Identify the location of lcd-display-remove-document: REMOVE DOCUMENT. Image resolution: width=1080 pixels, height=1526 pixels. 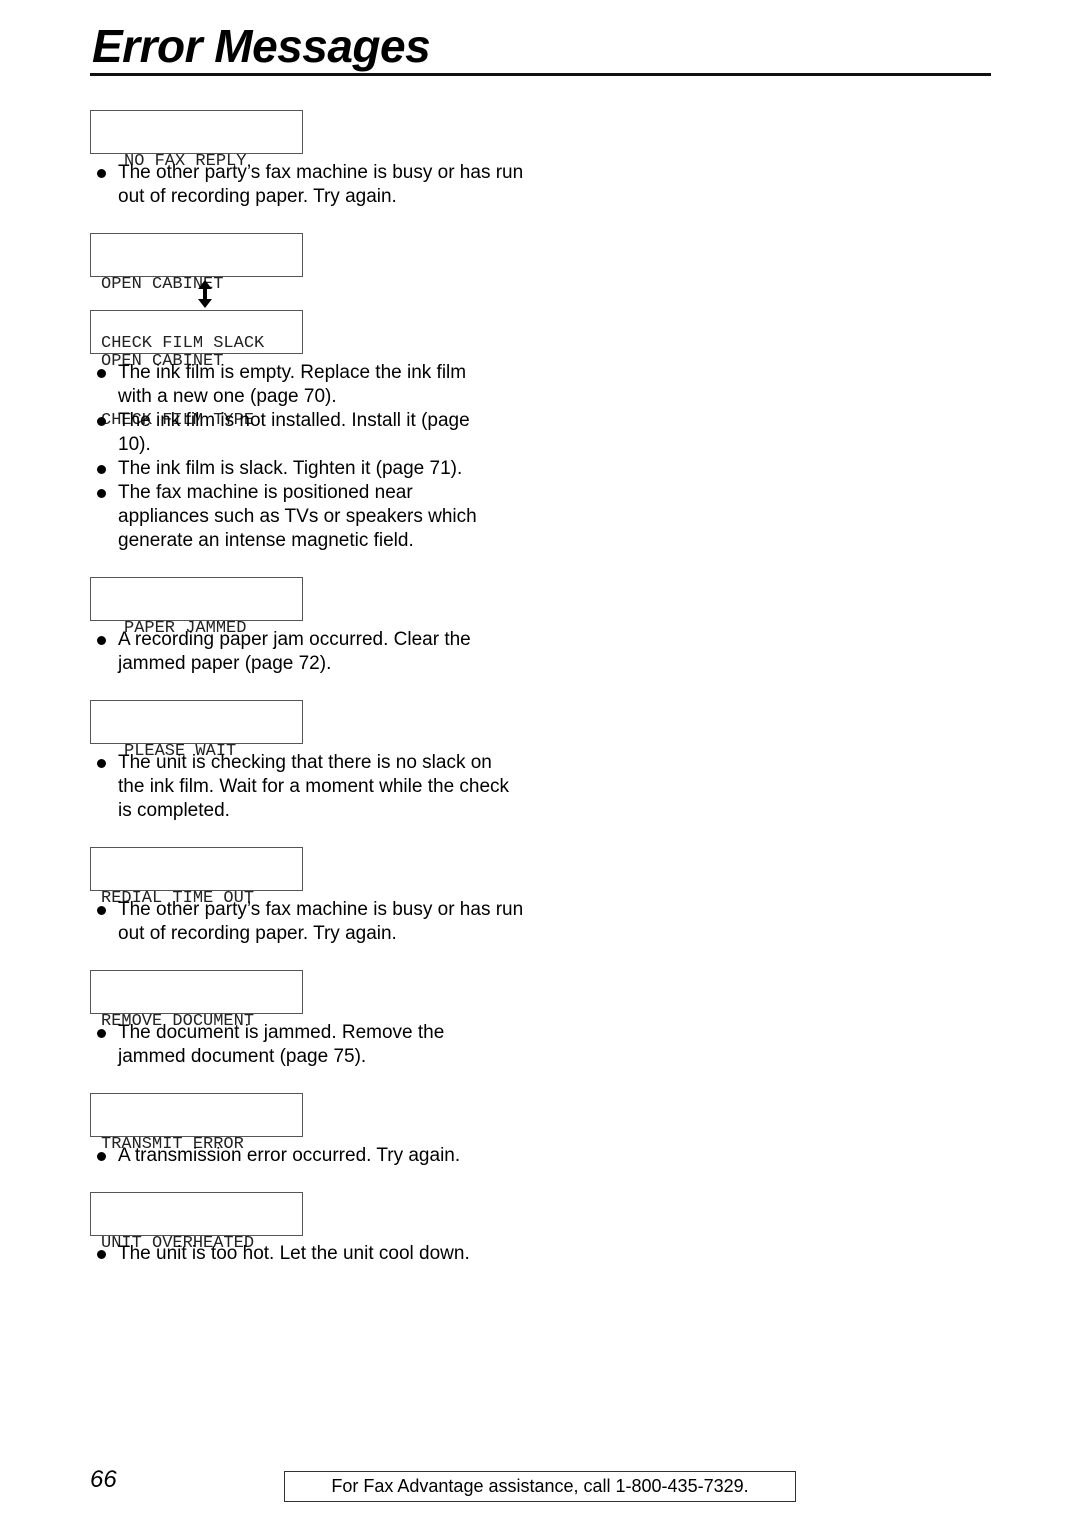
(196, 1000).